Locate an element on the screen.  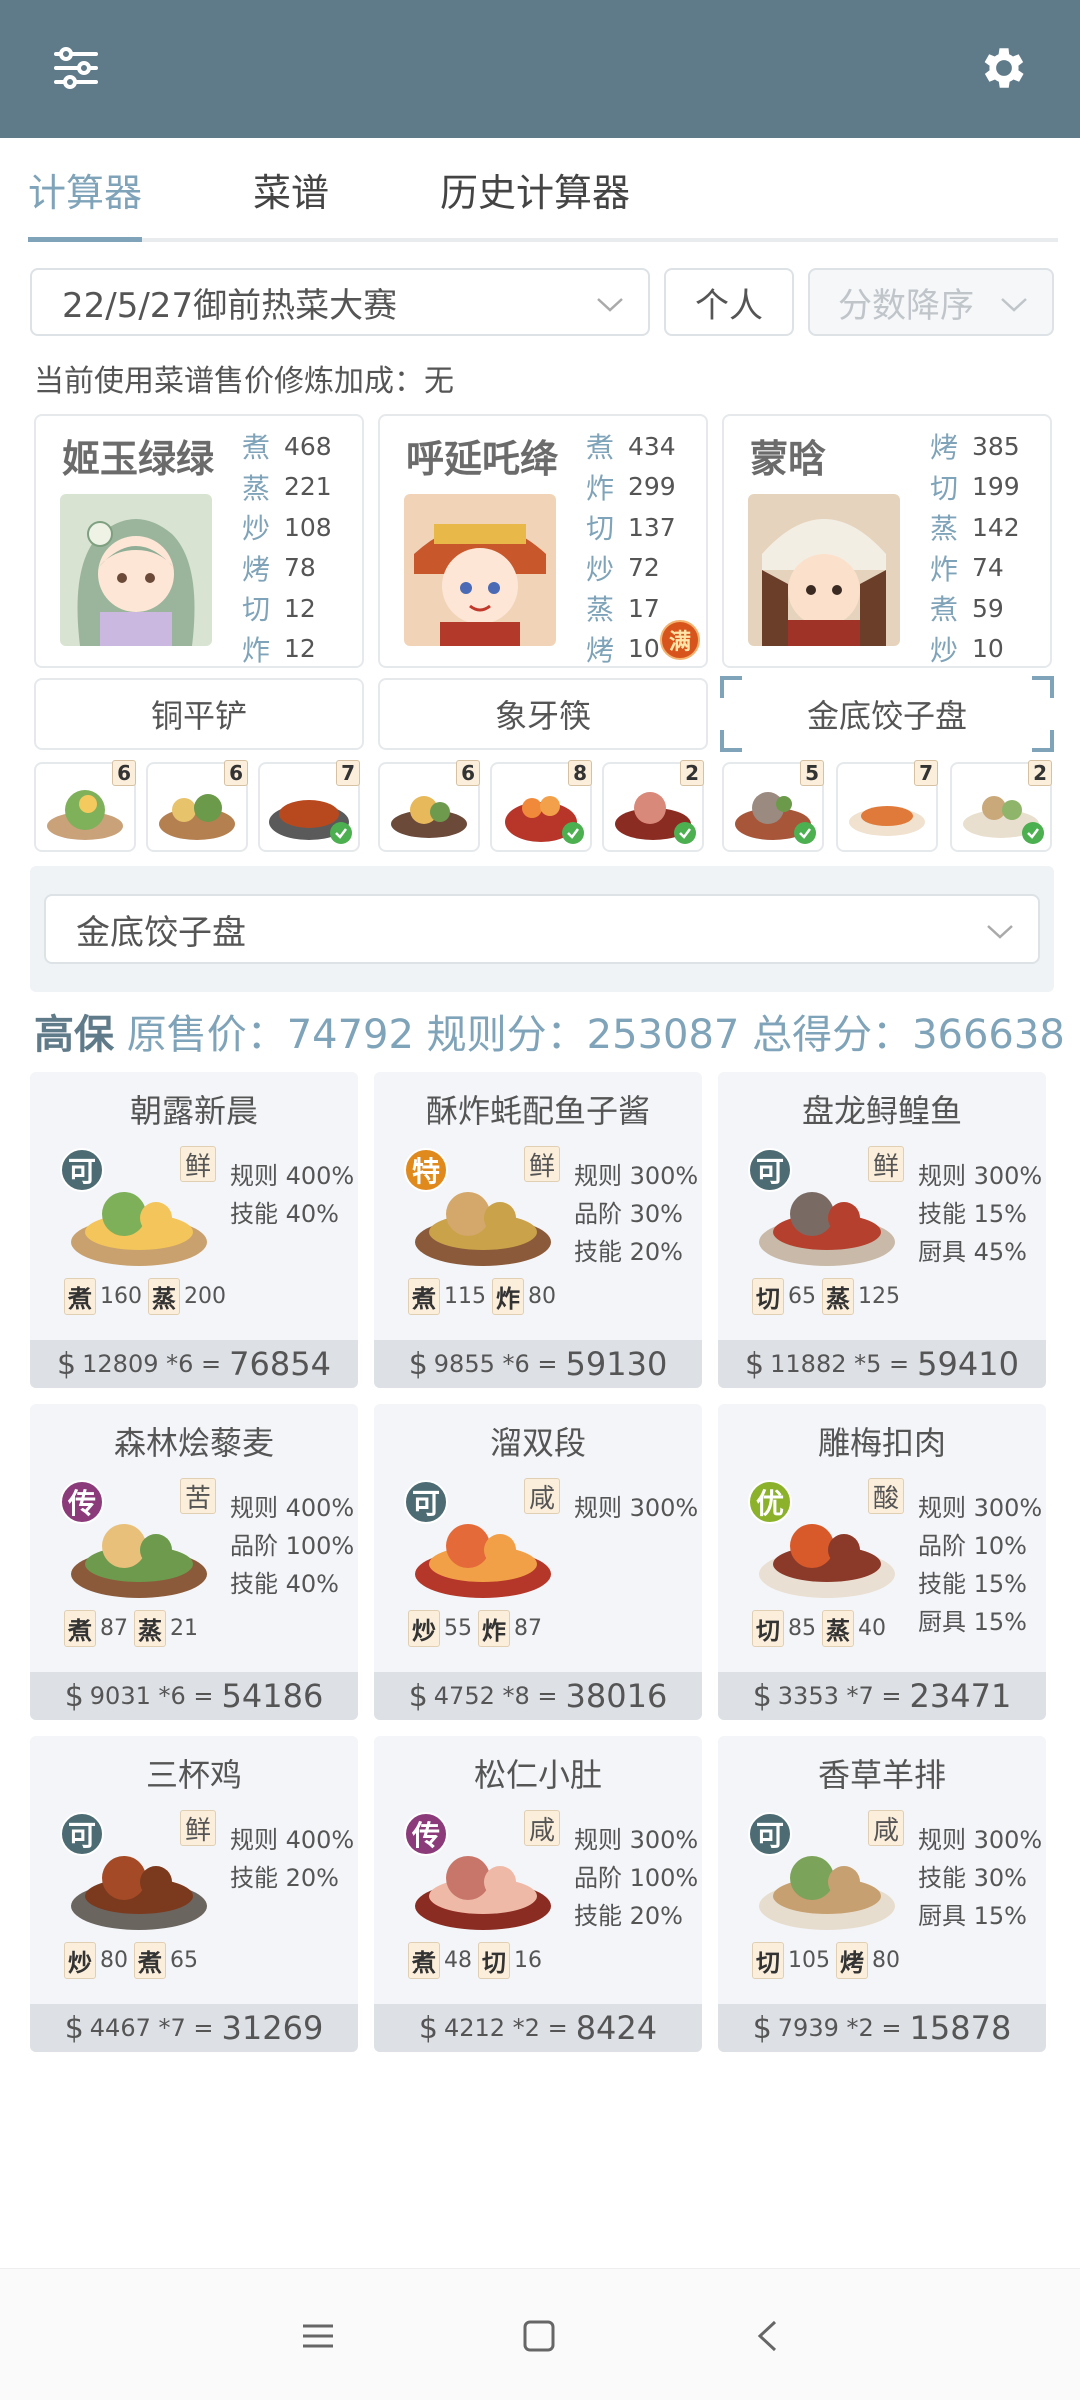
equipment-slot: 象牙筷 is located at coordinates (543, 714).